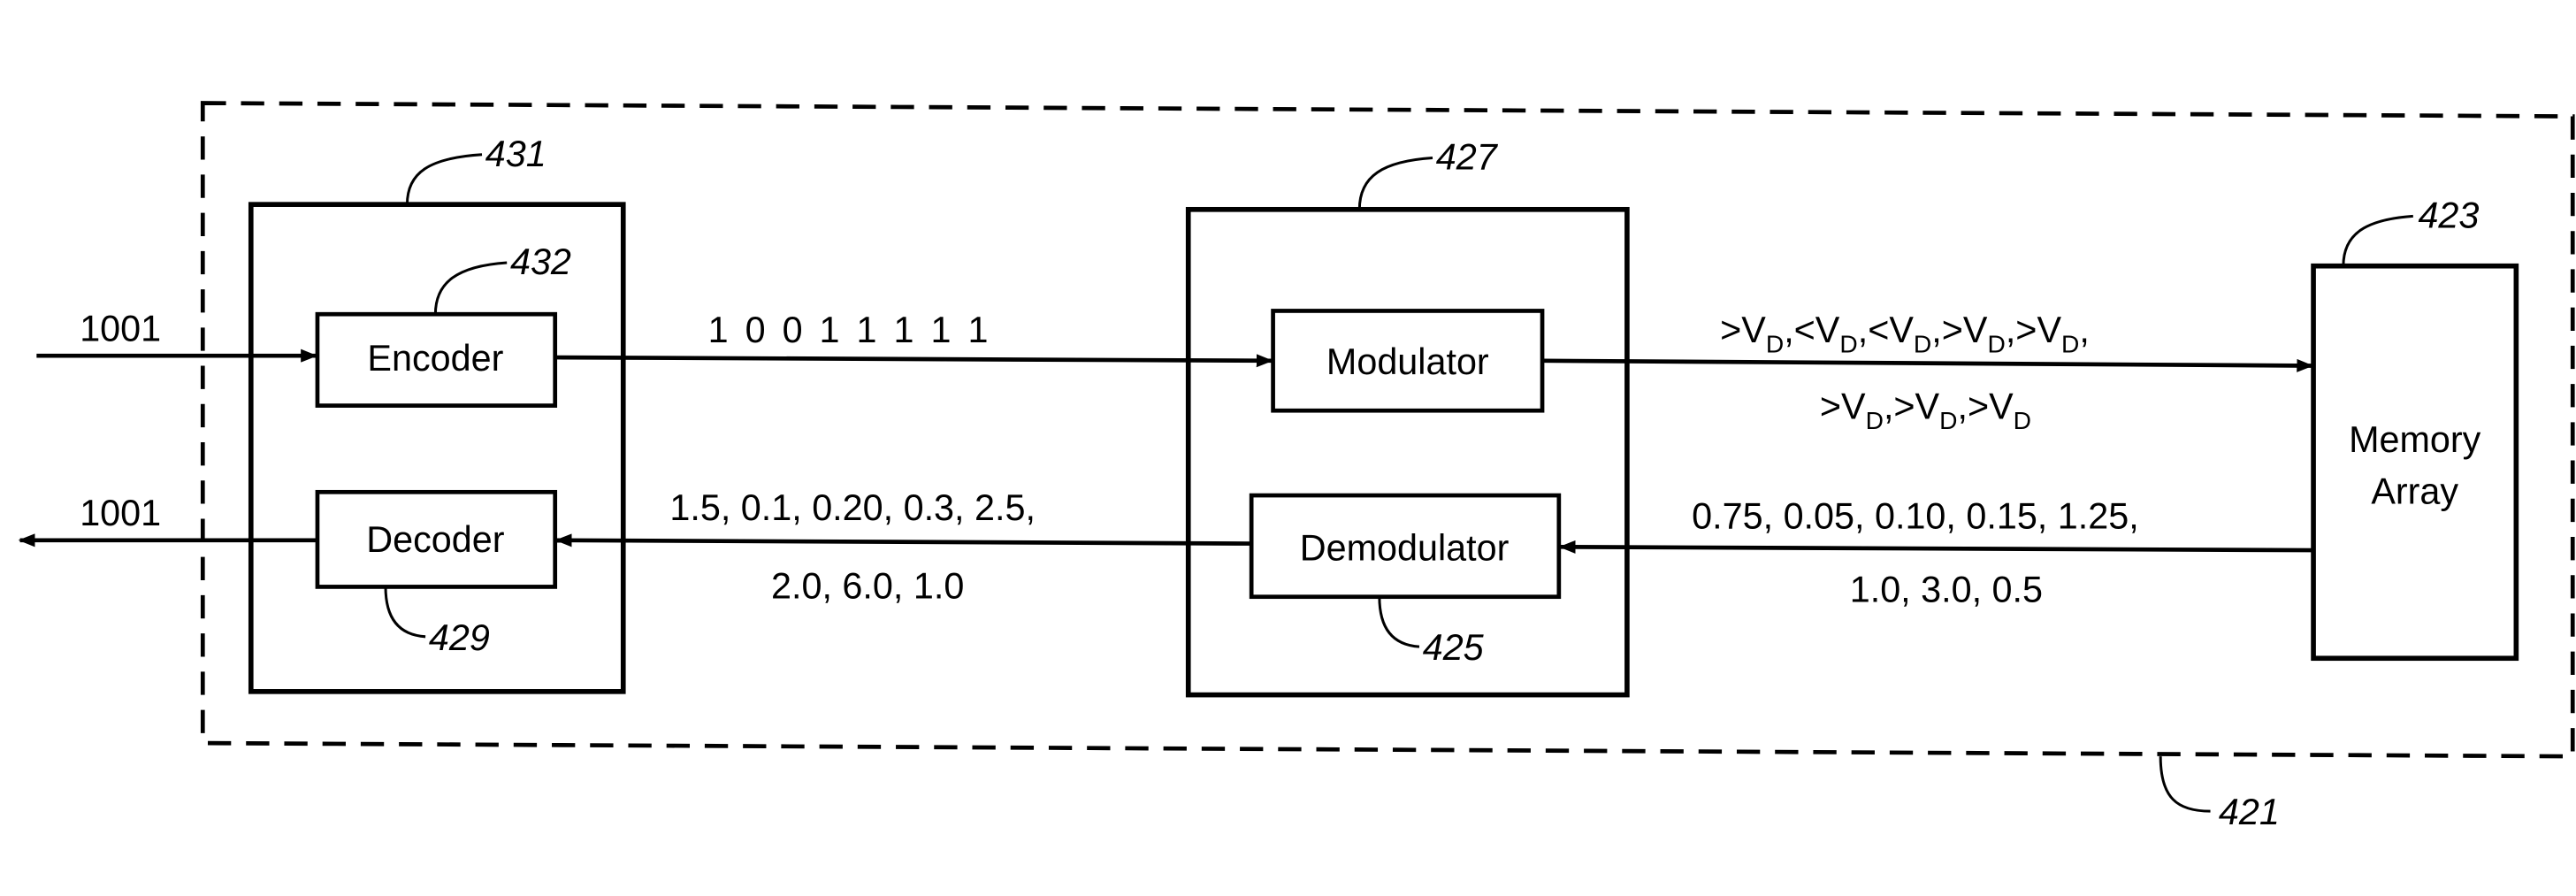  What do you see at coordinates (1405, 548) in the screenshot?
I see `demodulator-label: Demodulator` at bounding box center [1405, 548].